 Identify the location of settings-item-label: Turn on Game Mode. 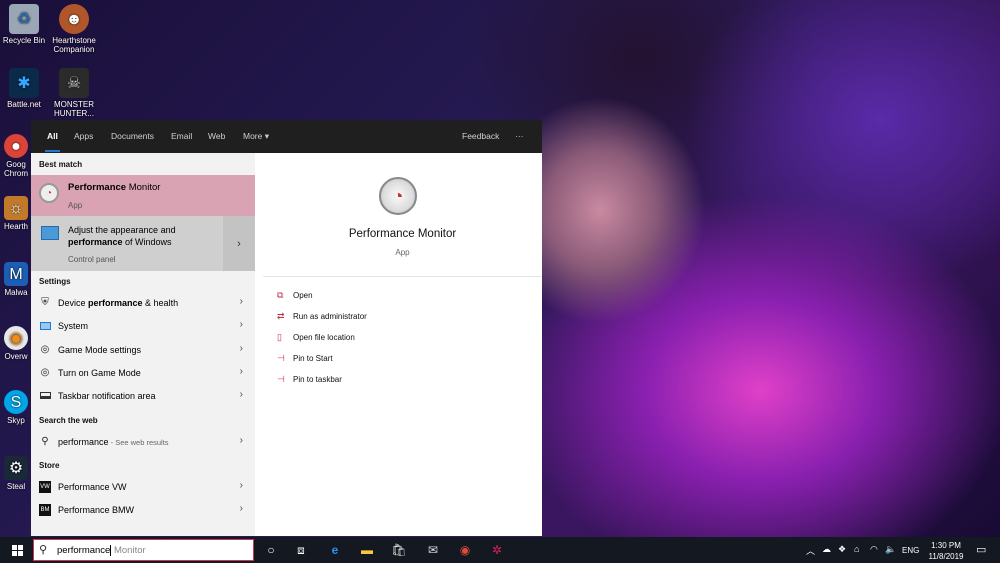
(99, 372).